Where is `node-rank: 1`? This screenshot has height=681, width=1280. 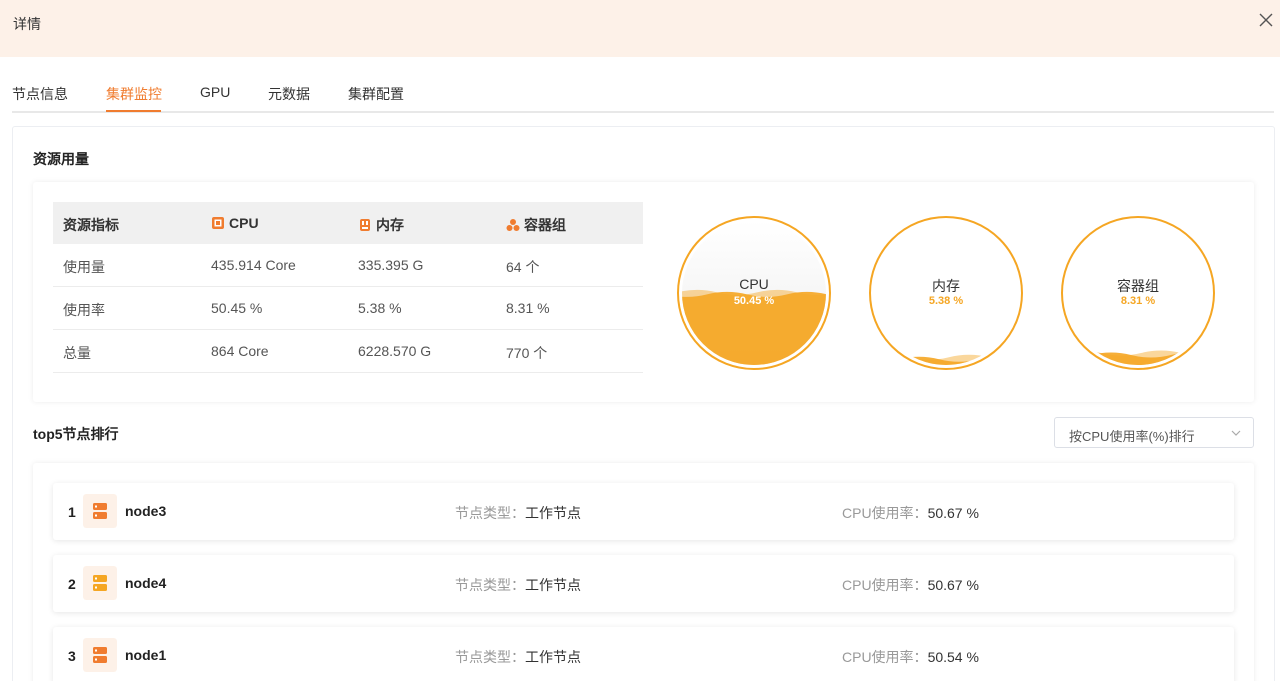
node-rank: 1 is located at coordinates (72, 512).